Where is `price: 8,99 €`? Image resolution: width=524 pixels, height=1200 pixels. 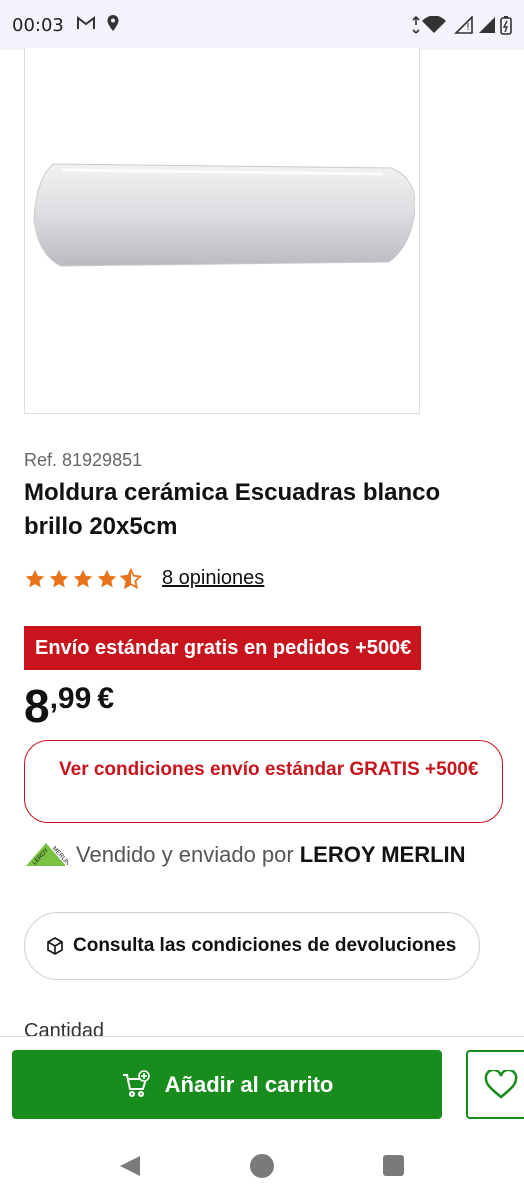
price: 8,99 € is located at coordinates (69, 706).